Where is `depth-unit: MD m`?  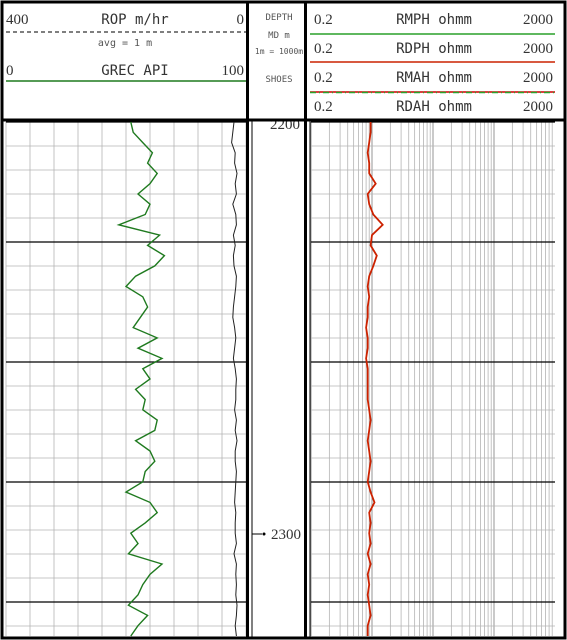 depth-unit: MD m is located at coordinates (279, 36).